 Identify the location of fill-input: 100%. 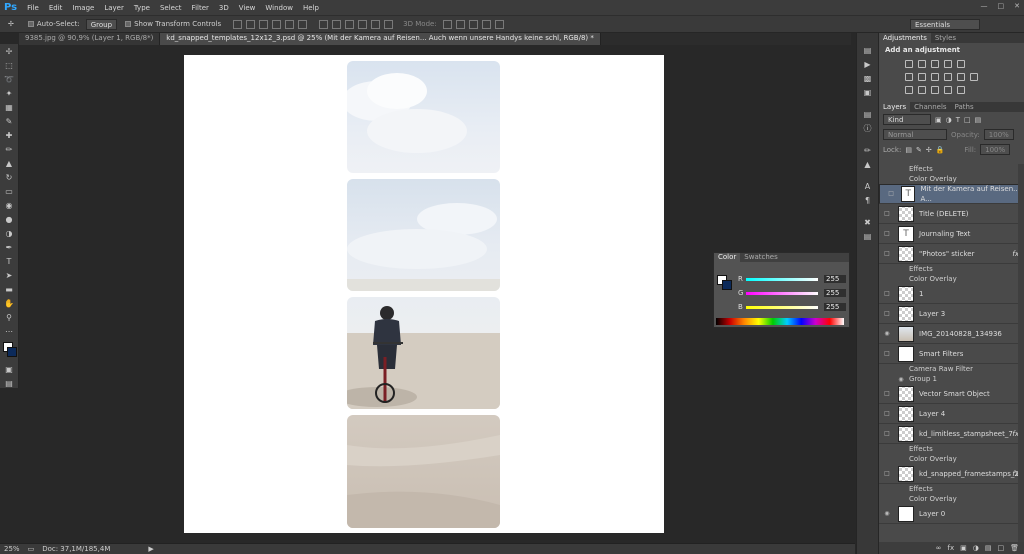
(995, 149).